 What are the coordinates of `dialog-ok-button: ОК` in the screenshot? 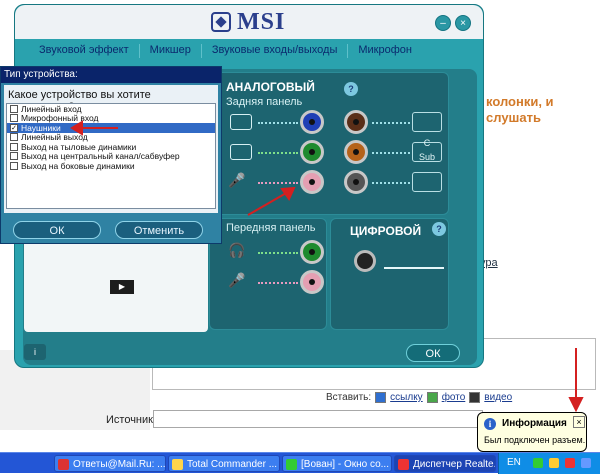 It's located at (57, 230).